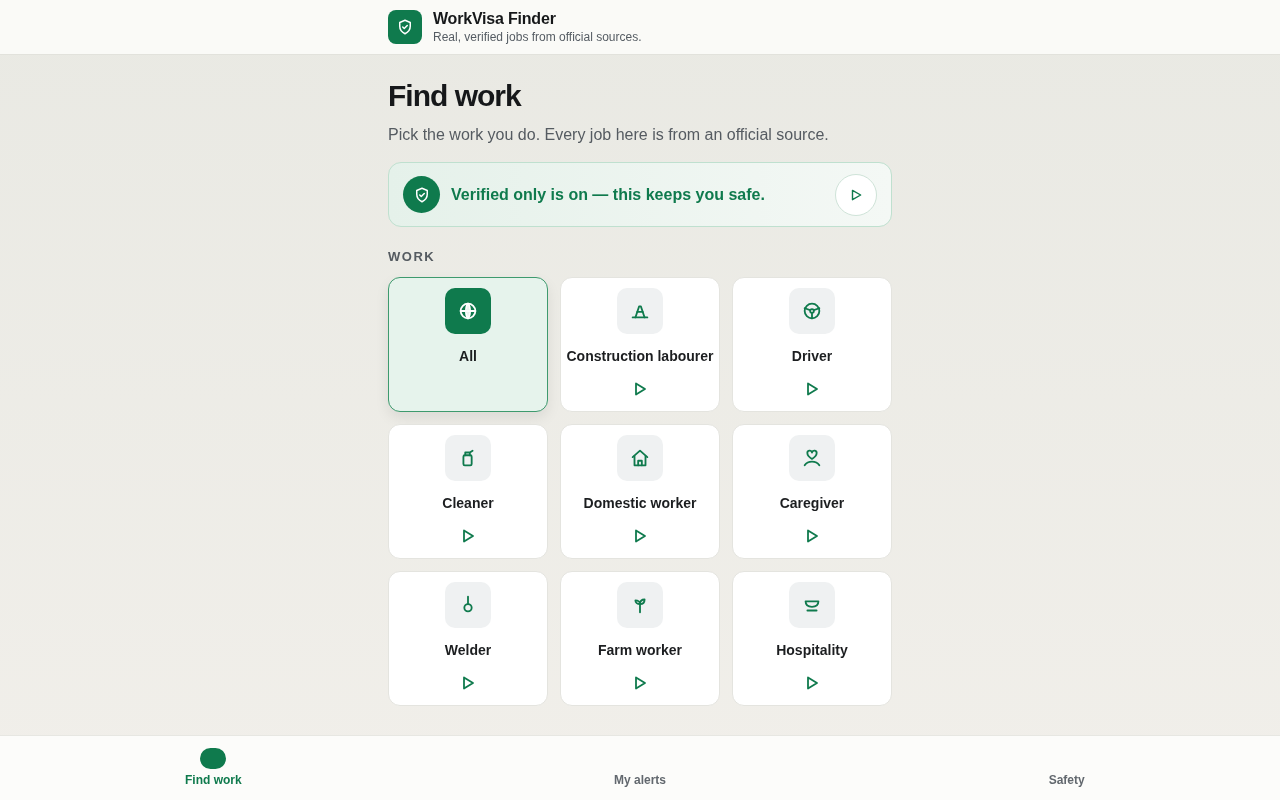 Image resolution: width=1280 pixels, height=800 pixels. I want to click on category-card: Cleaner, so click(468, 491).